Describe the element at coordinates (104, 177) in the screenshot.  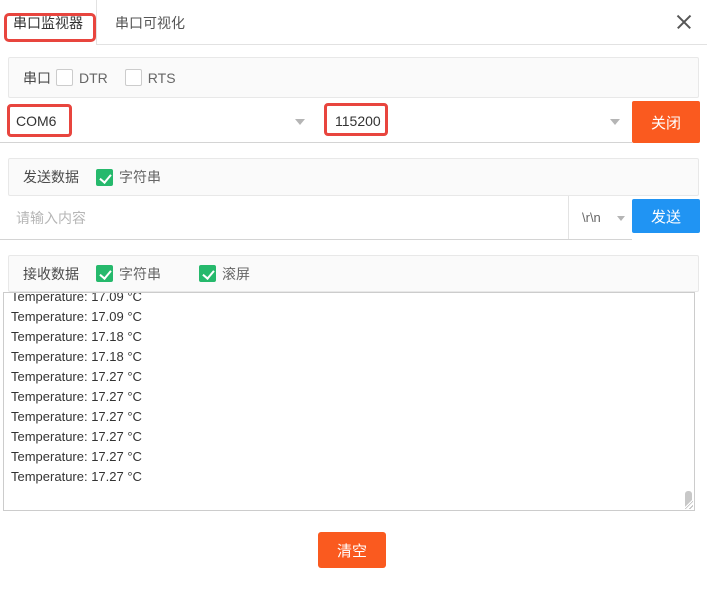
I see `send-string-checkbox` at that location.